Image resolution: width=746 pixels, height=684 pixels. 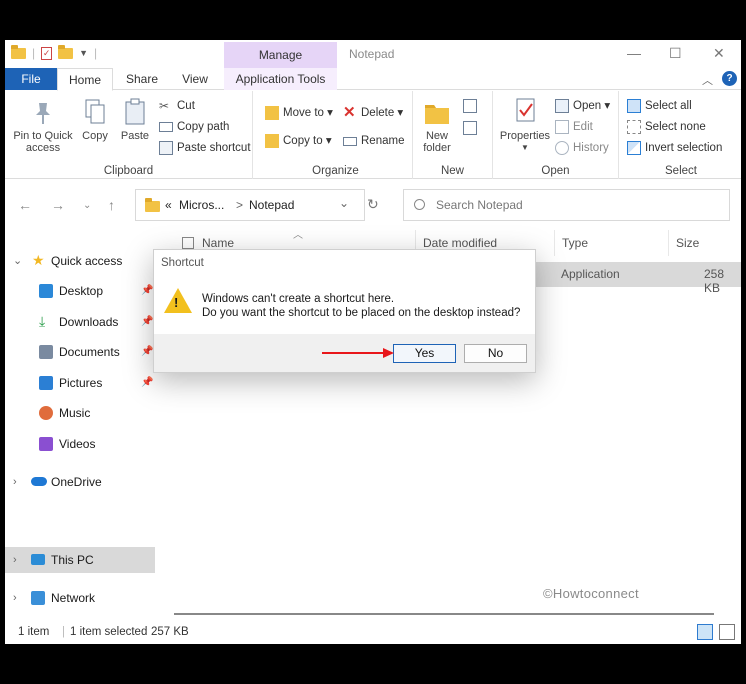 What do you see at coordinates (218, 243) in the screenshot?
I see `column-name-label: Name` at bounding box center [218, 243].